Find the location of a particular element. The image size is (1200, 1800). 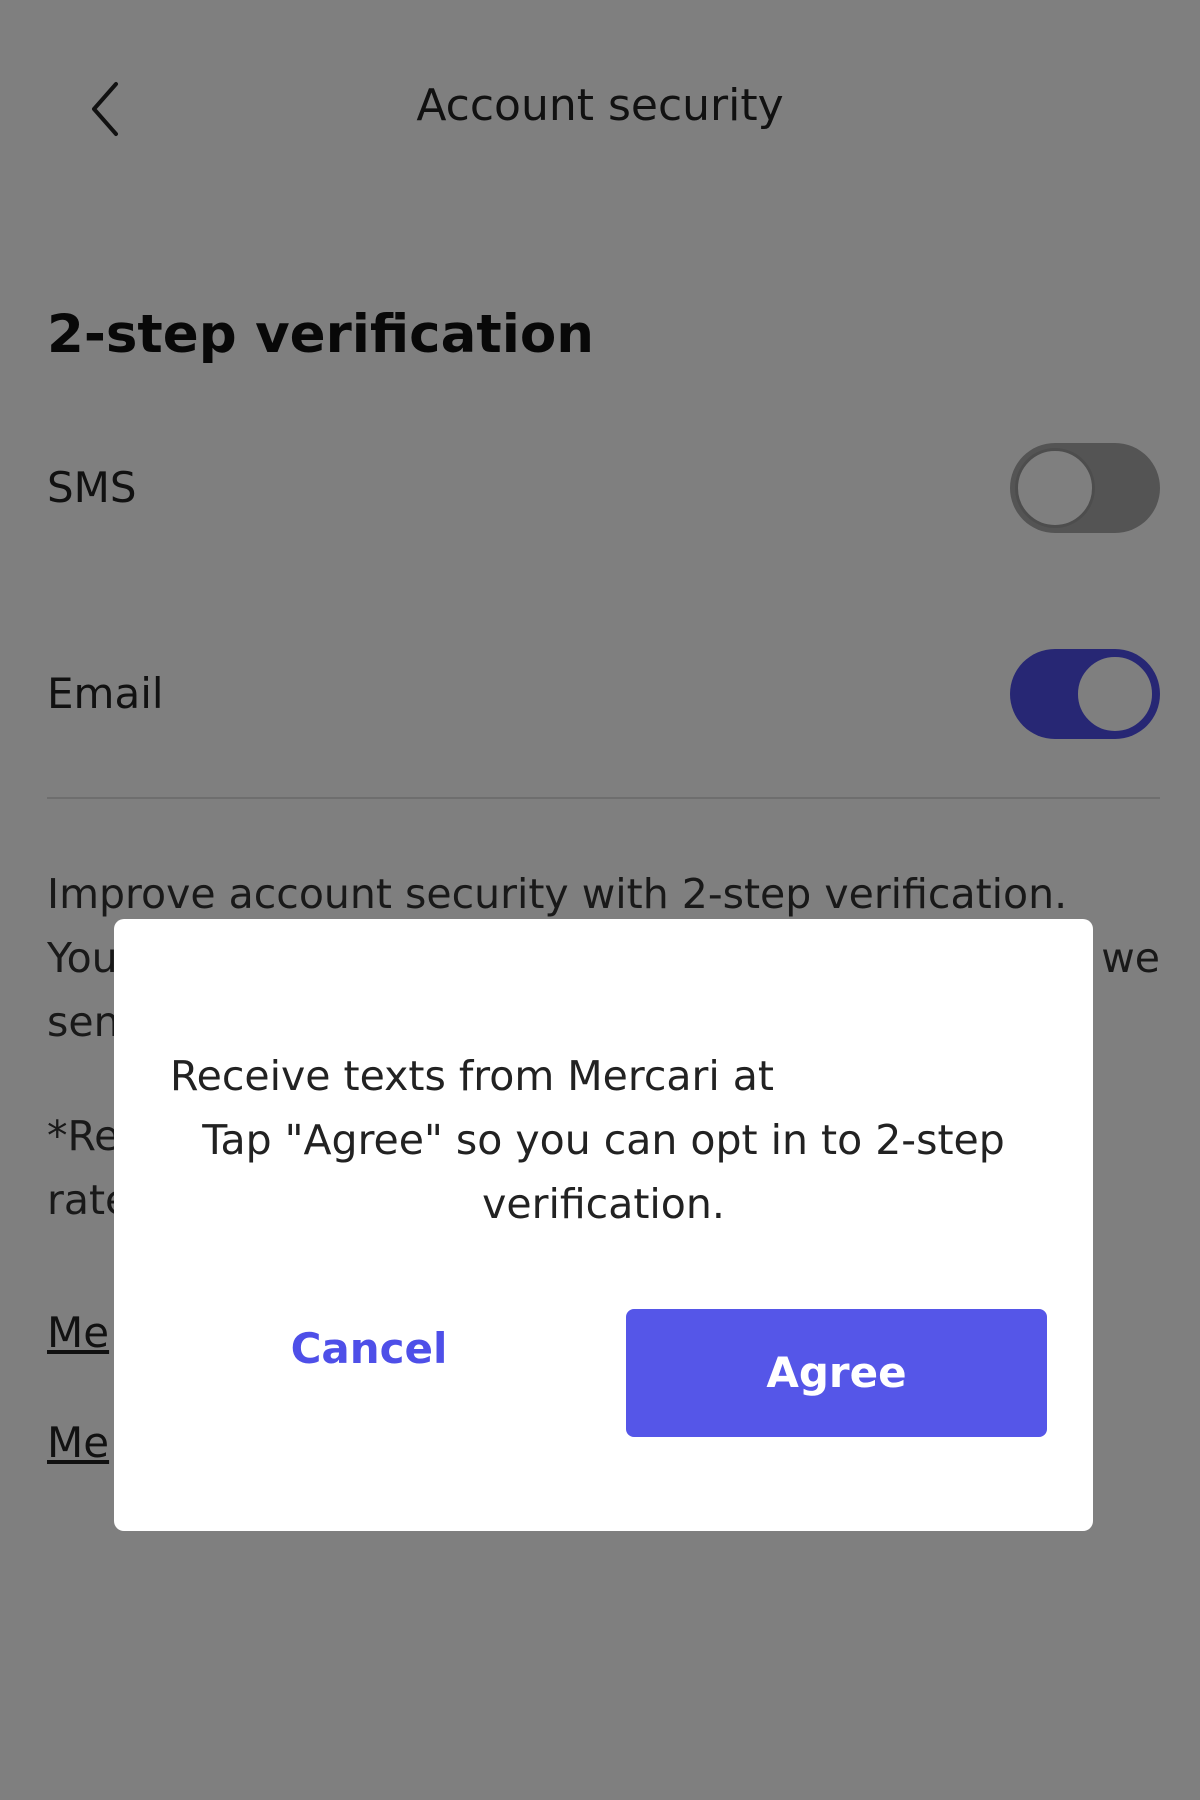

dialog-line-3: verification. is located at coordinates (603, 1204).